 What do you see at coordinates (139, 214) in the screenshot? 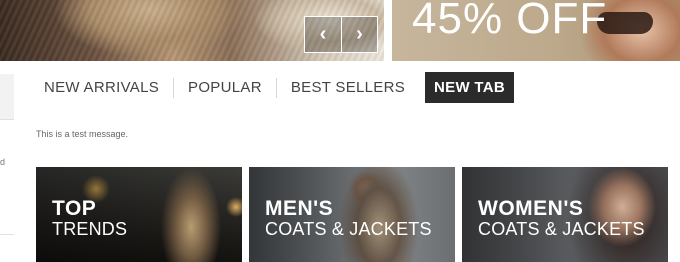
I see `category-tile-top-trends: TOP TRENDS` at bounding box center [139, 214].